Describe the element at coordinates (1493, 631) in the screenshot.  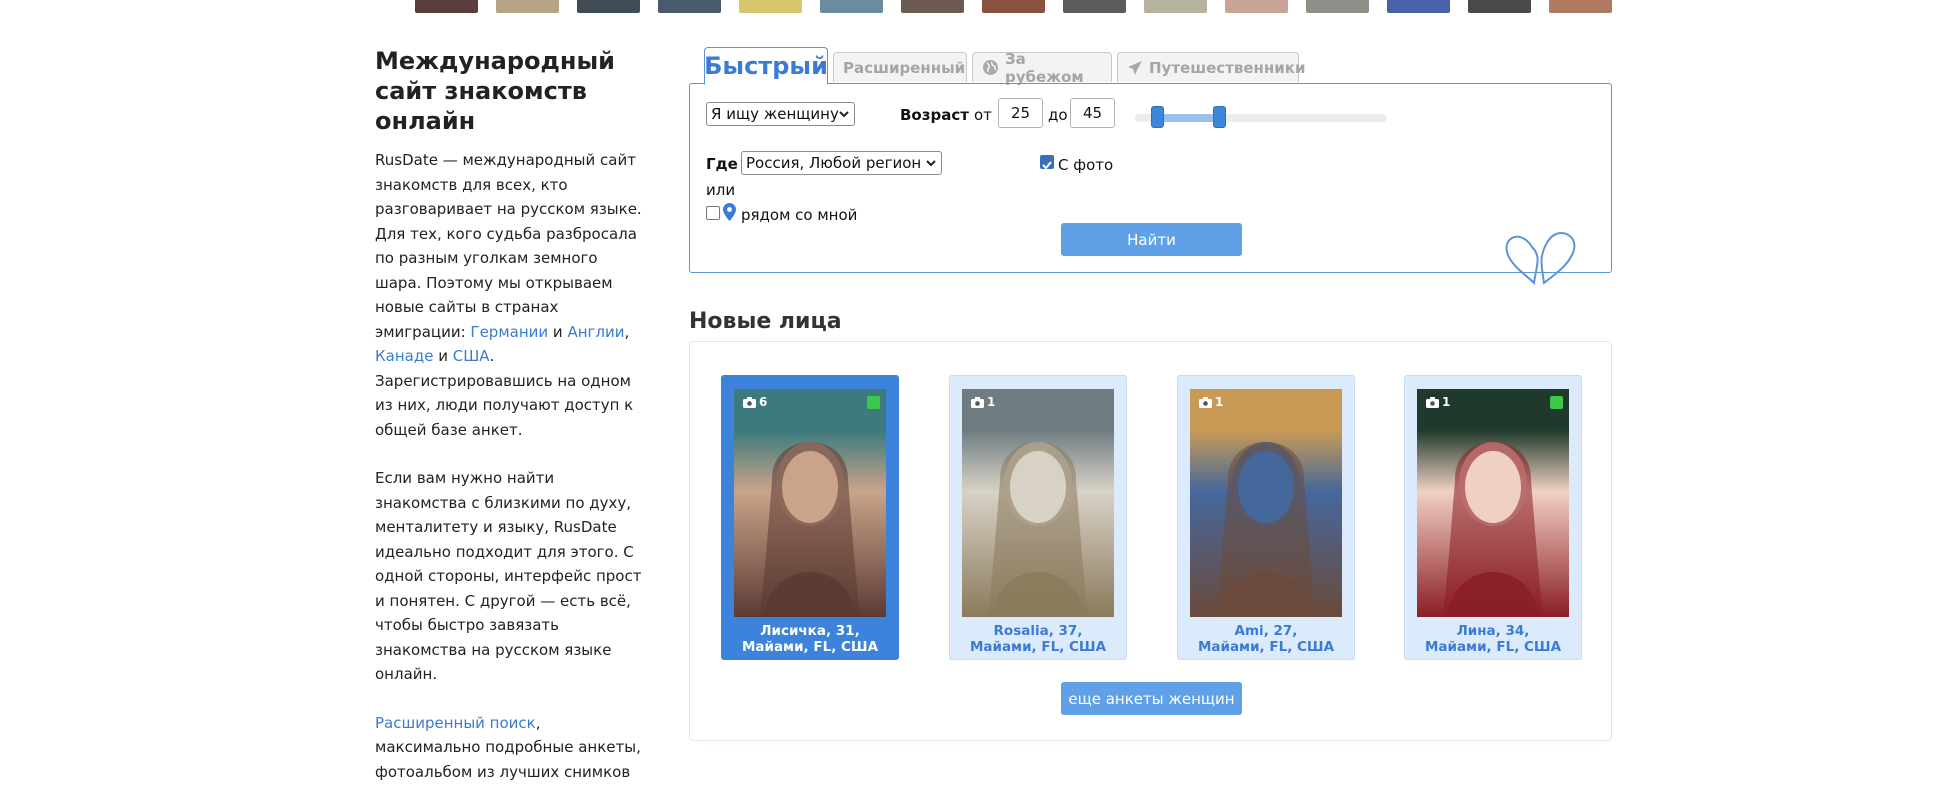
I see `profile-name-age: Лина, 34,` at that location.